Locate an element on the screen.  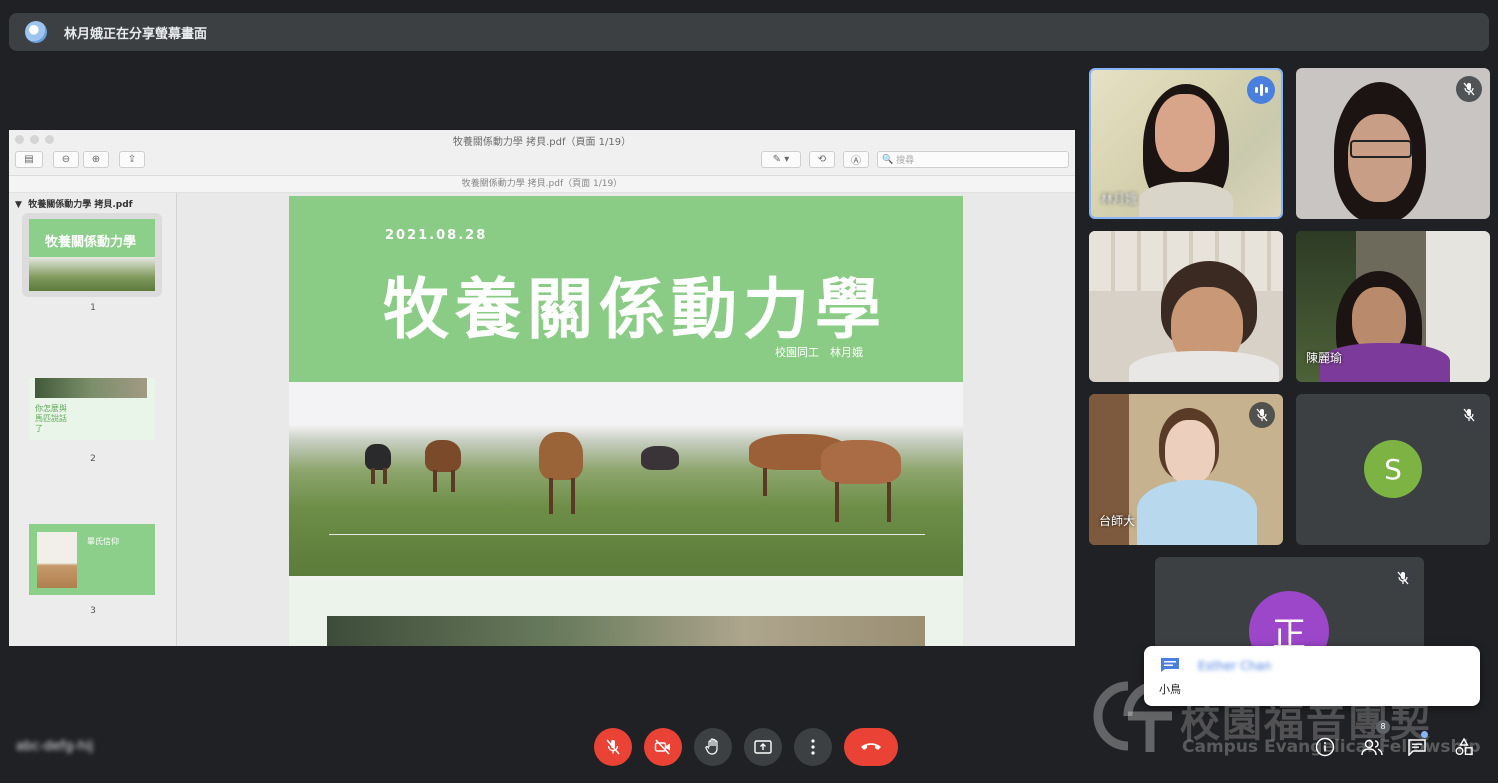
speaking-indicator-icon is located at coordinates (1261, 90).